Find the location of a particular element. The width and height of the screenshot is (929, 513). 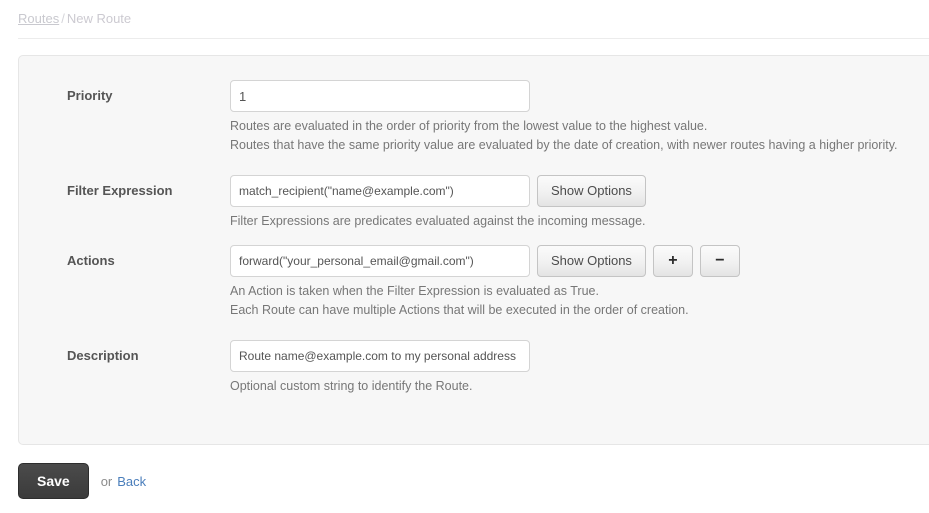

add-action-icon: + is located at coordinates (672, 261).